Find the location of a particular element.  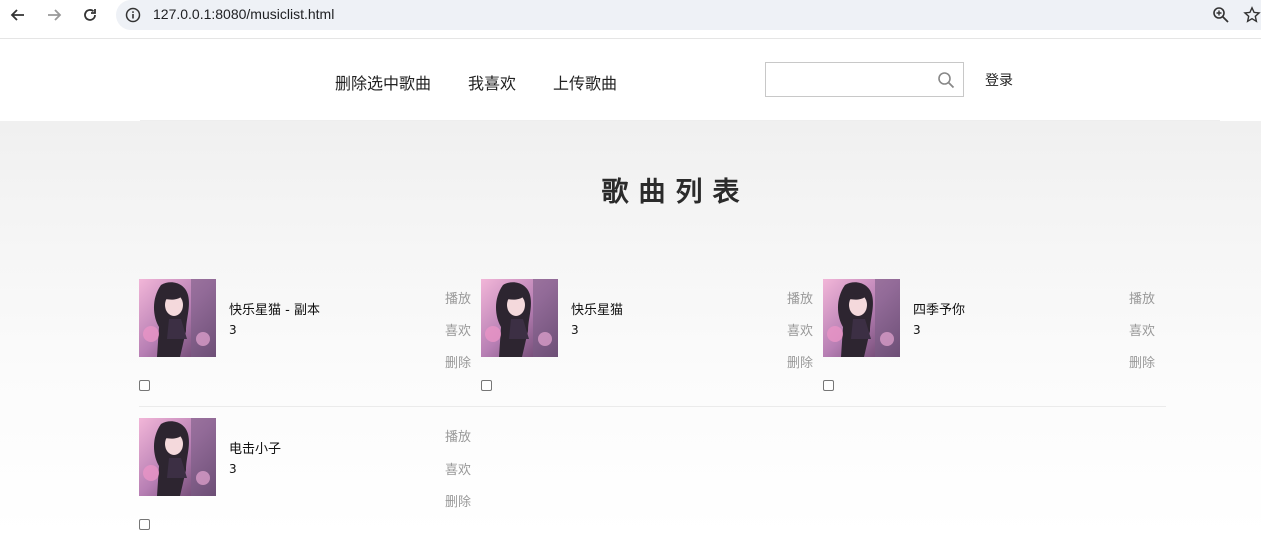

browser-toolbar: 127.0.0.1:8080/musiclist.html is located at coordinates (630, 15).